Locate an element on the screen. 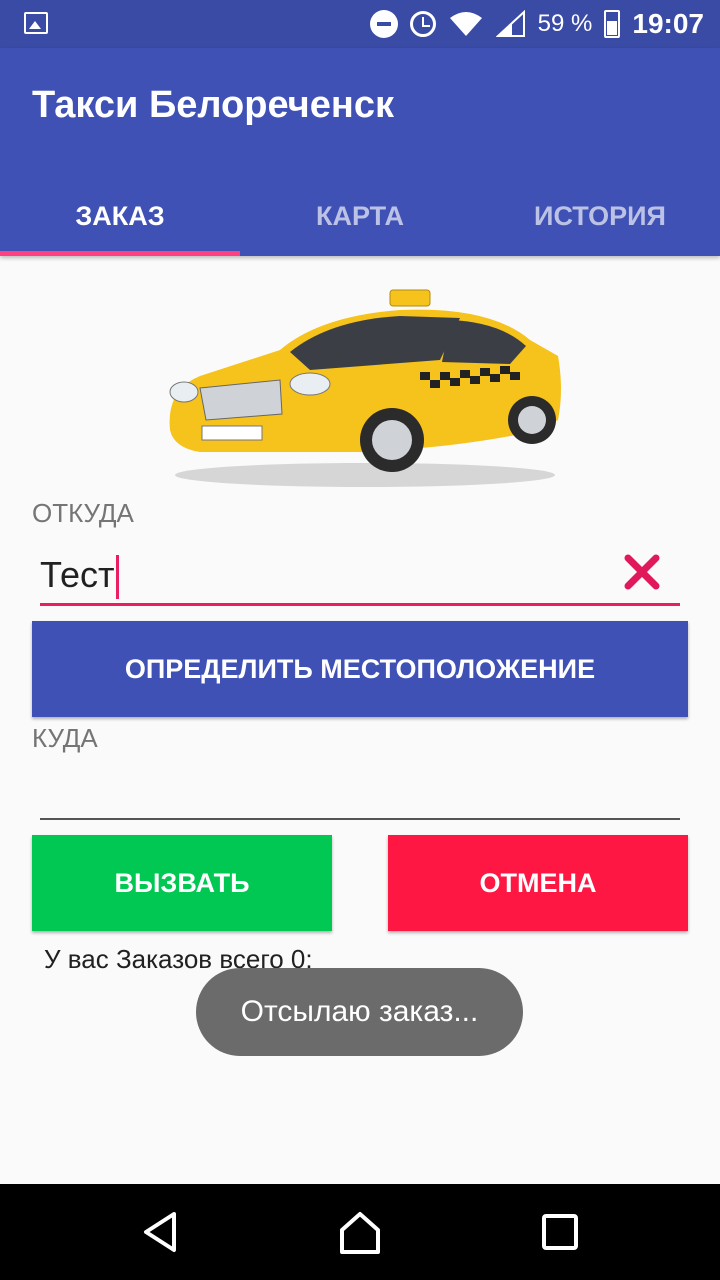  call-button: ВЫЗВАТЬ is located at coordinates (182, 883).